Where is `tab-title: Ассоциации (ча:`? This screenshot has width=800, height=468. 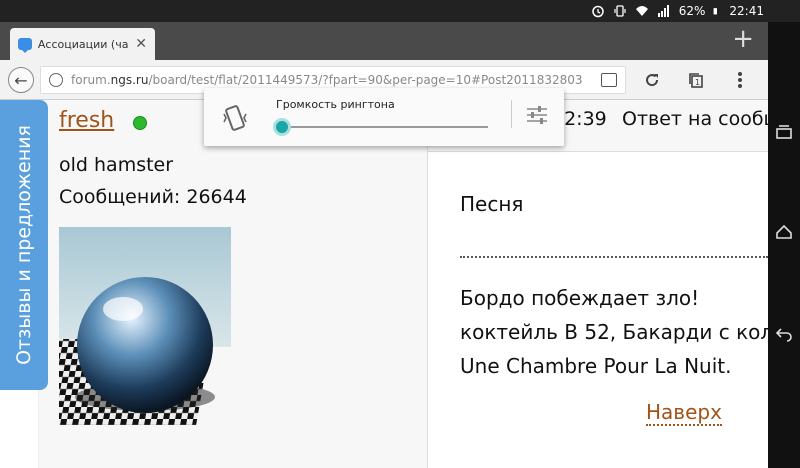 tab-title: Ассоциации (ча: is located at coordinates (83, 44).